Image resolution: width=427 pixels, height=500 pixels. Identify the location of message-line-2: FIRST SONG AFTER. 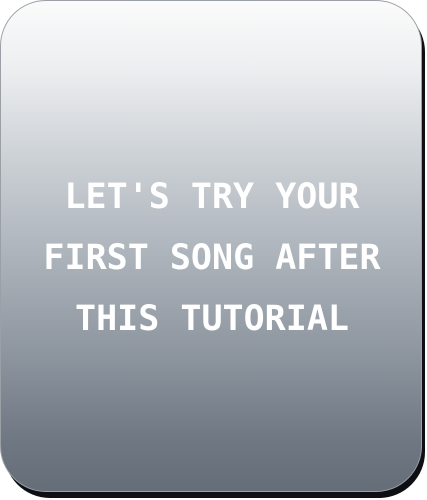
(212, 258).